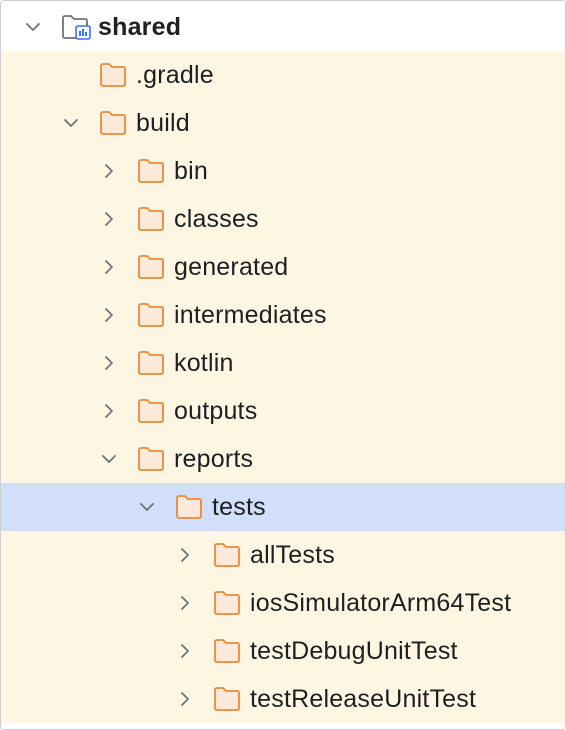 The height and width of the screenshot is (730, 566). What do you see at coordinates (216, 219) in the screenshot?
I see `tree-item-label: classes` at bounding box center [216, 219].